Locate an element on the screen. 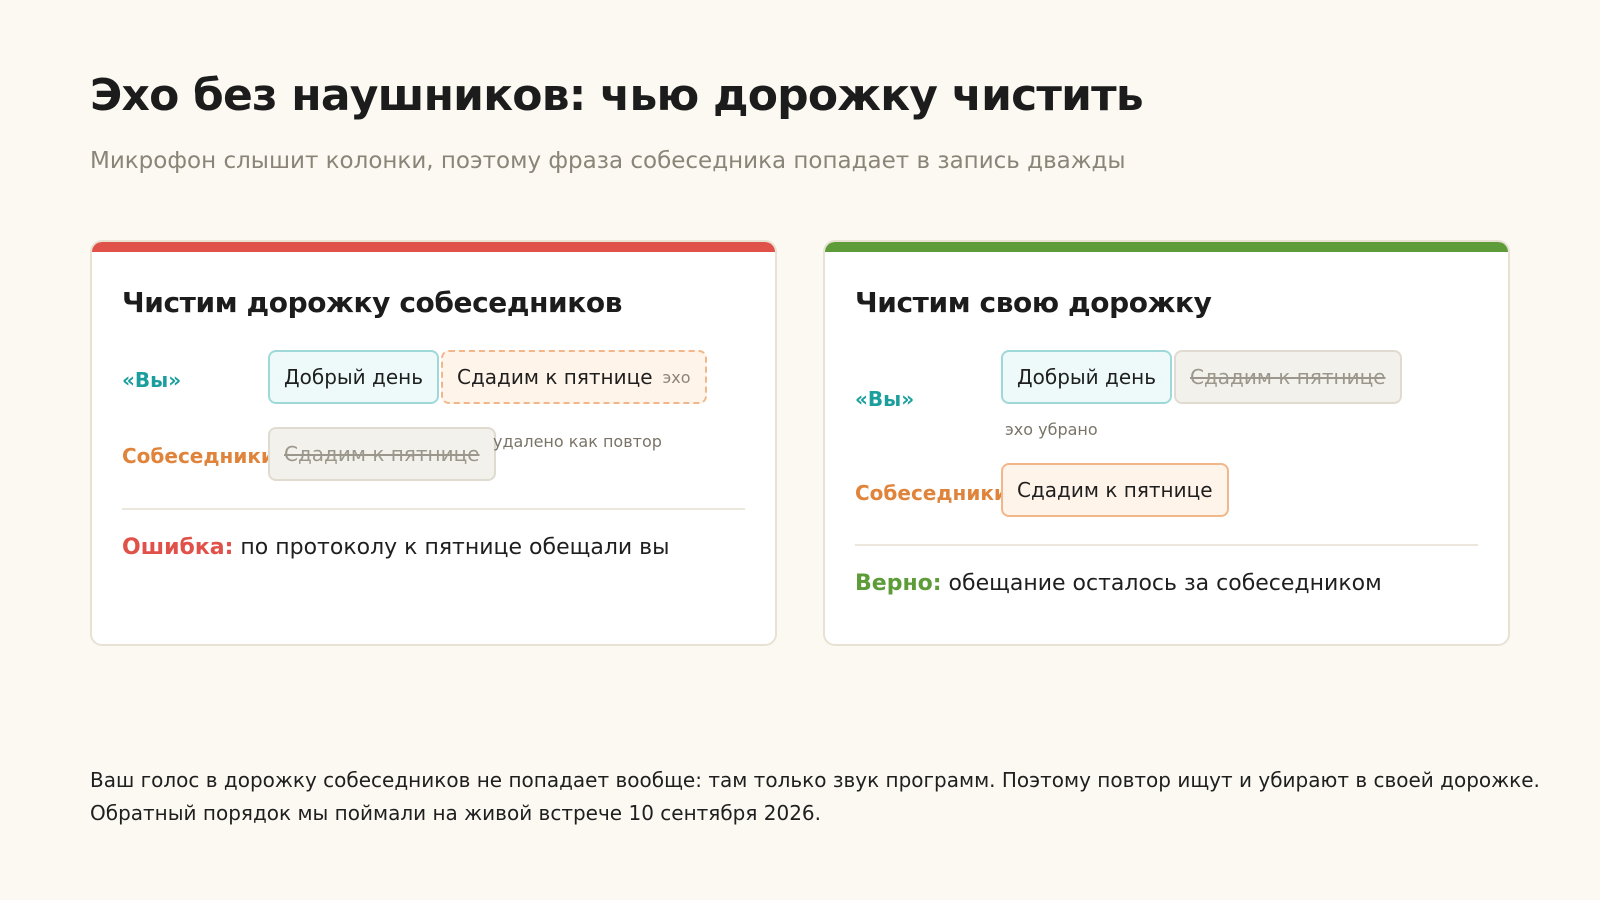  phrase-chip-you-echo-removed: Сдадим к пятнице is located at coordinates (1288, 377).